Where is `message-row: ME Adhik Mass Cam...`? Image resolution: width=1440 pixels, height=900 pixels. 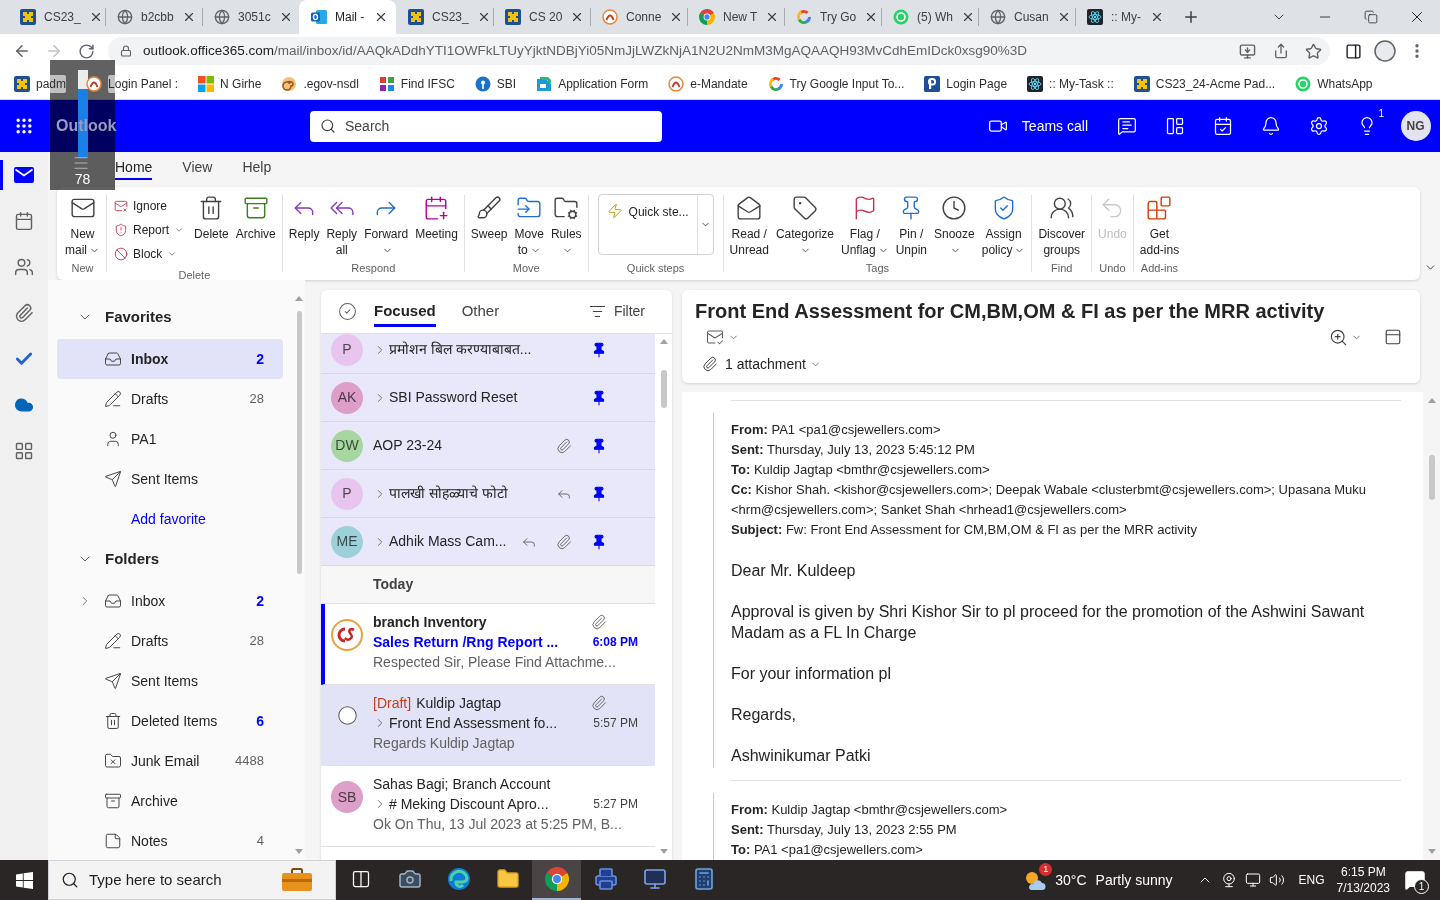
message-row: ME Adhik Mass Cam... is located at coordinates (488, 542).